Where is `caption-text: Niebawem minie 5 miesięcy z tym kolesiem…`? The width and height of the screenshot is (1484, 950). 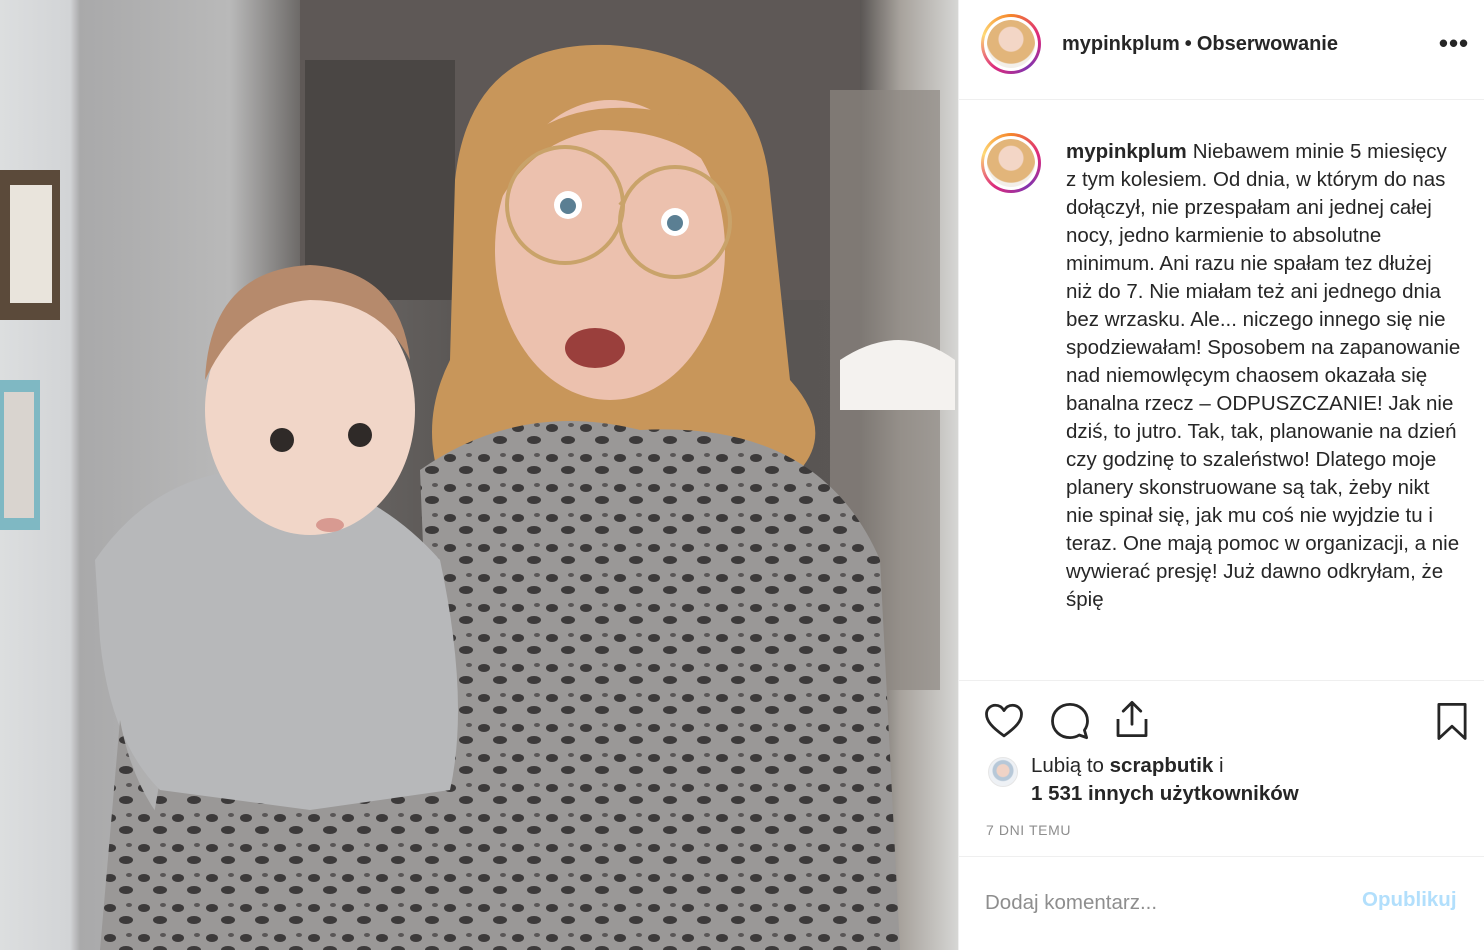 caption-text: Niebawem minie 5 miesięcy z tym kolesiem… is located at coordinates (1263, 375).